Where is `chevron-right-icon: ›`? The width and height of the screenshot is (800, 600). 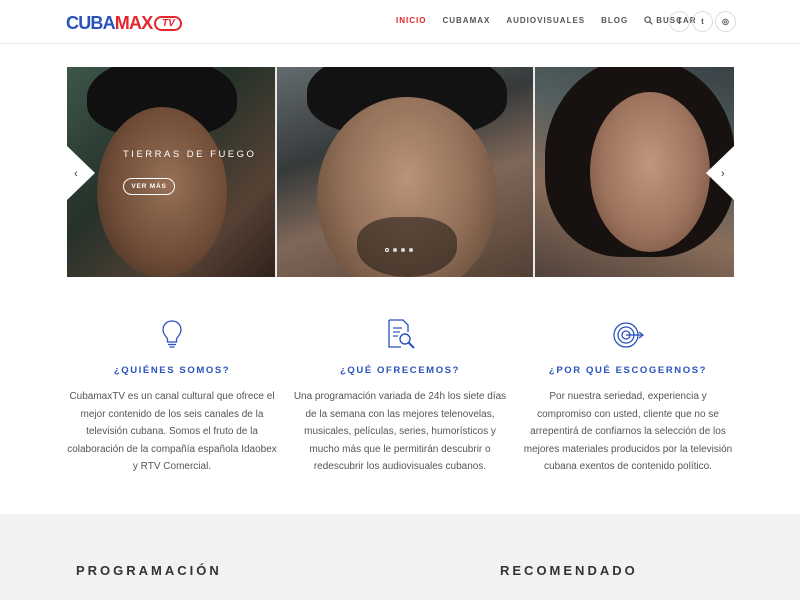 chevron-right-icon: › is located at coordinates (723, 174).